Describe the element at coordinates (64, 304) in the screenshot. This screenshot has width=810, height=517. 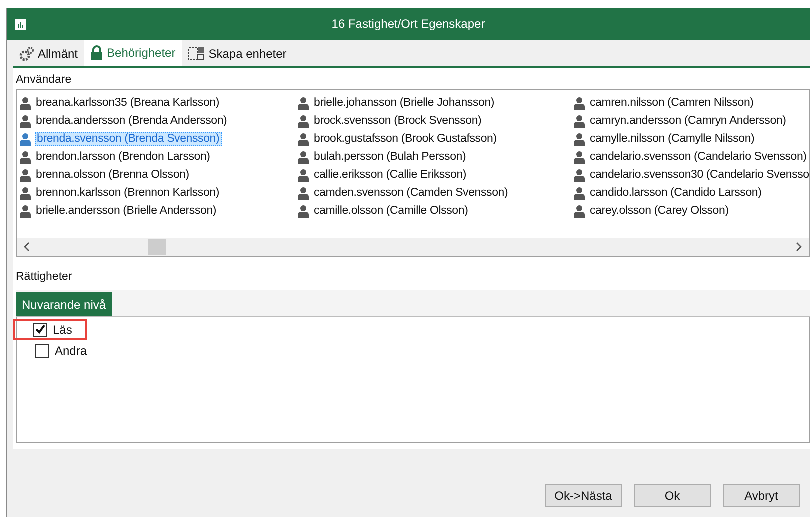
I see `level-tab: Nuvarande nivå` at that location.